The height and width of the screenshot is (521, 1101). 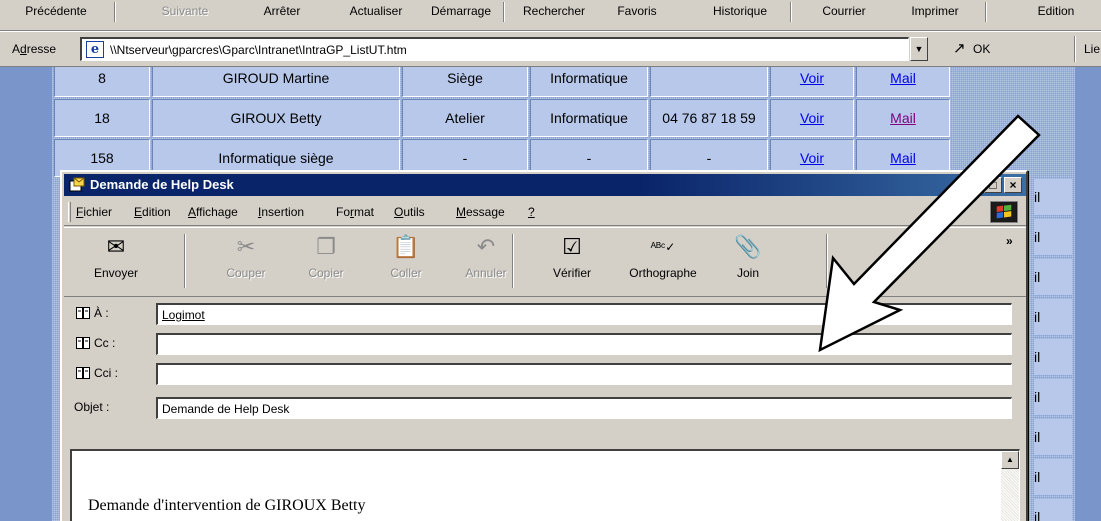 What do you see at coordinates (747, 273) in the screenshot?
I see `button-label: Join` at bounding box center [747, 273].